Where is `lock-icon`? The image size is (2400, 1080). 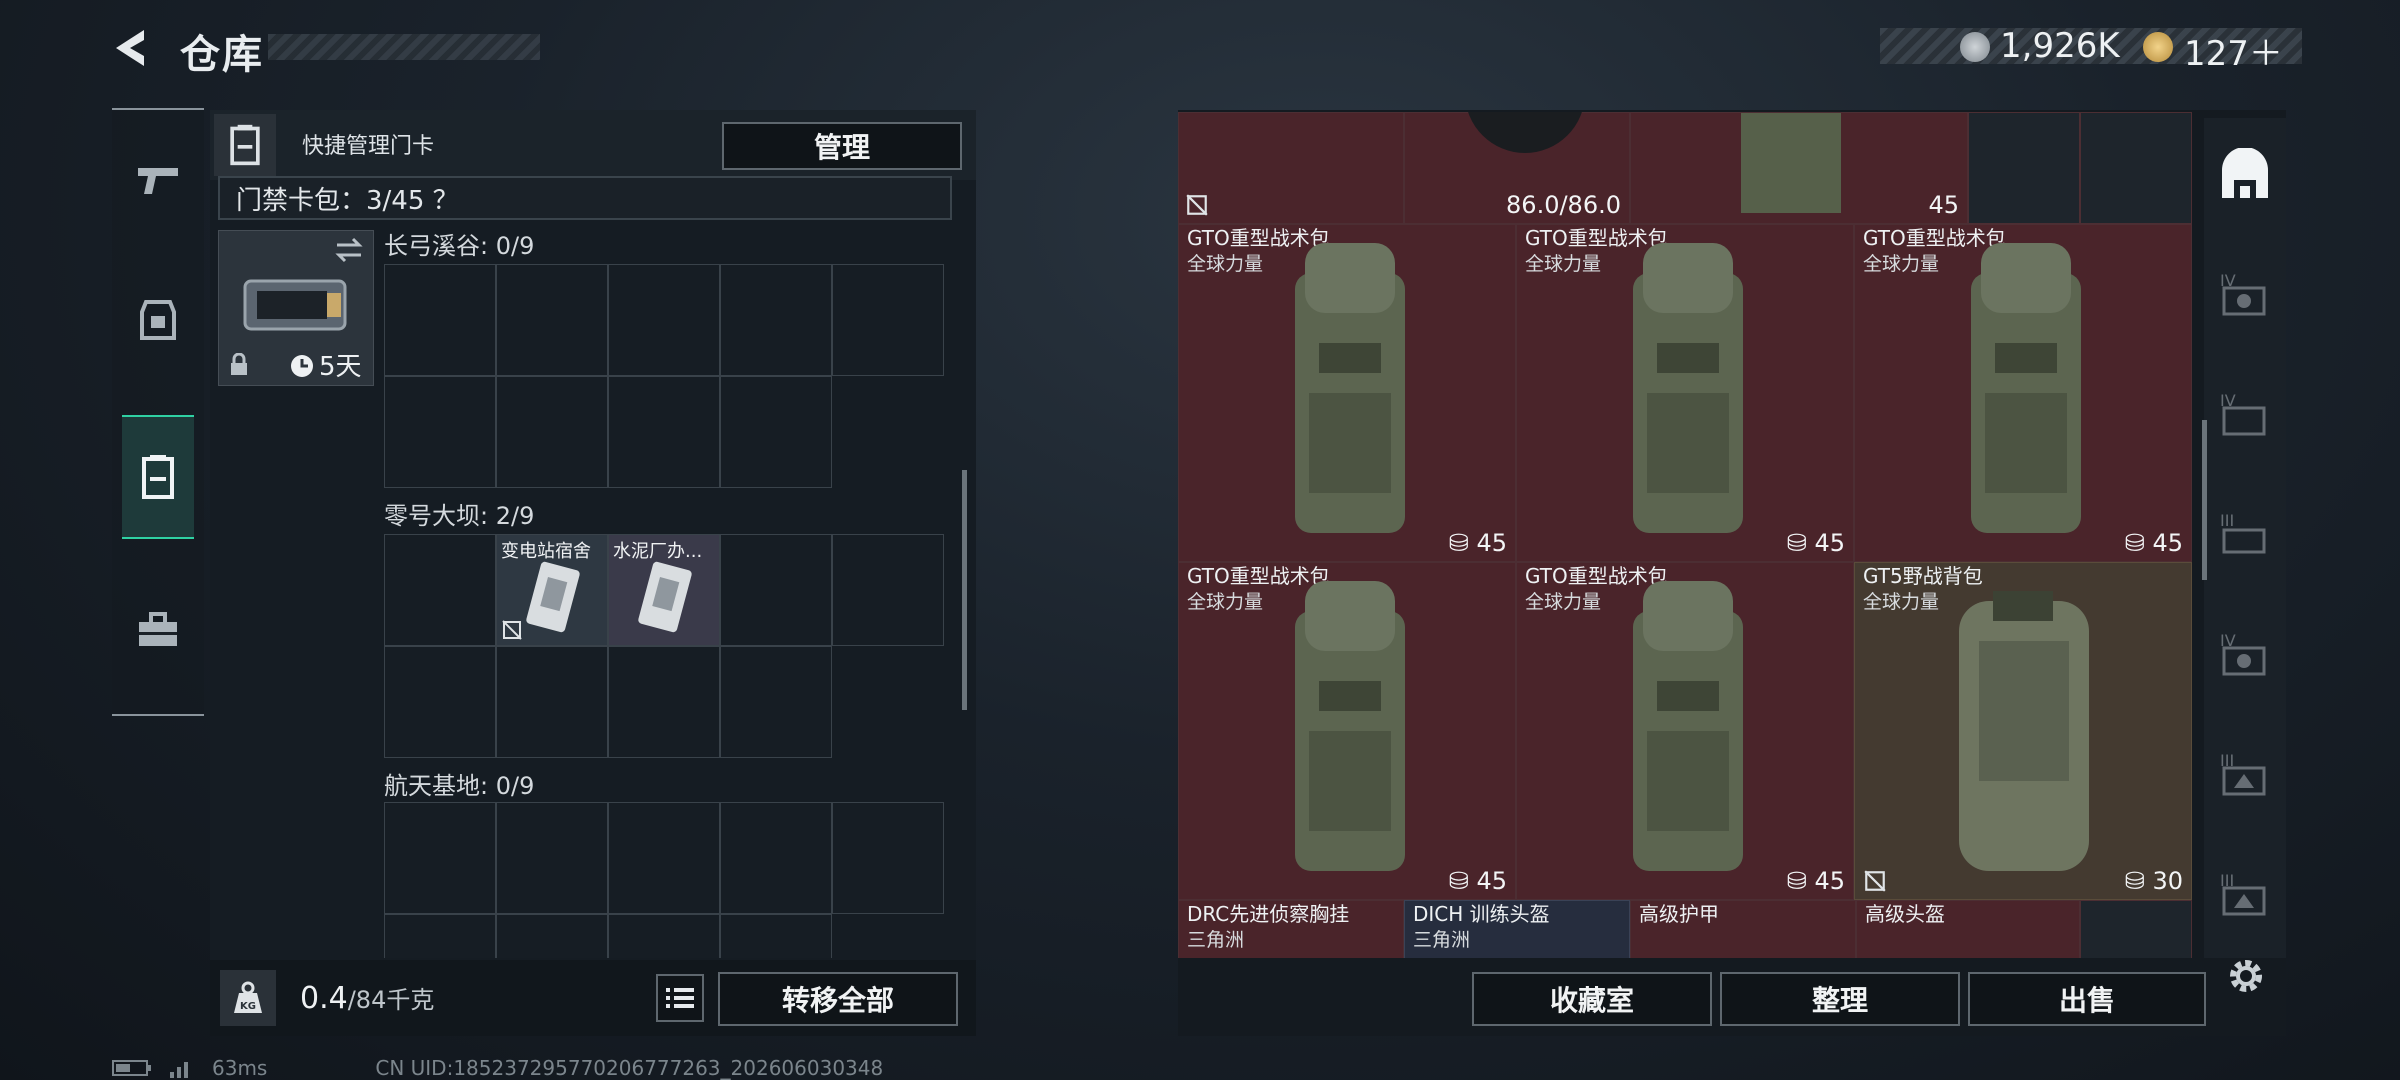 lock-icon is located at coordinates (239, 364).